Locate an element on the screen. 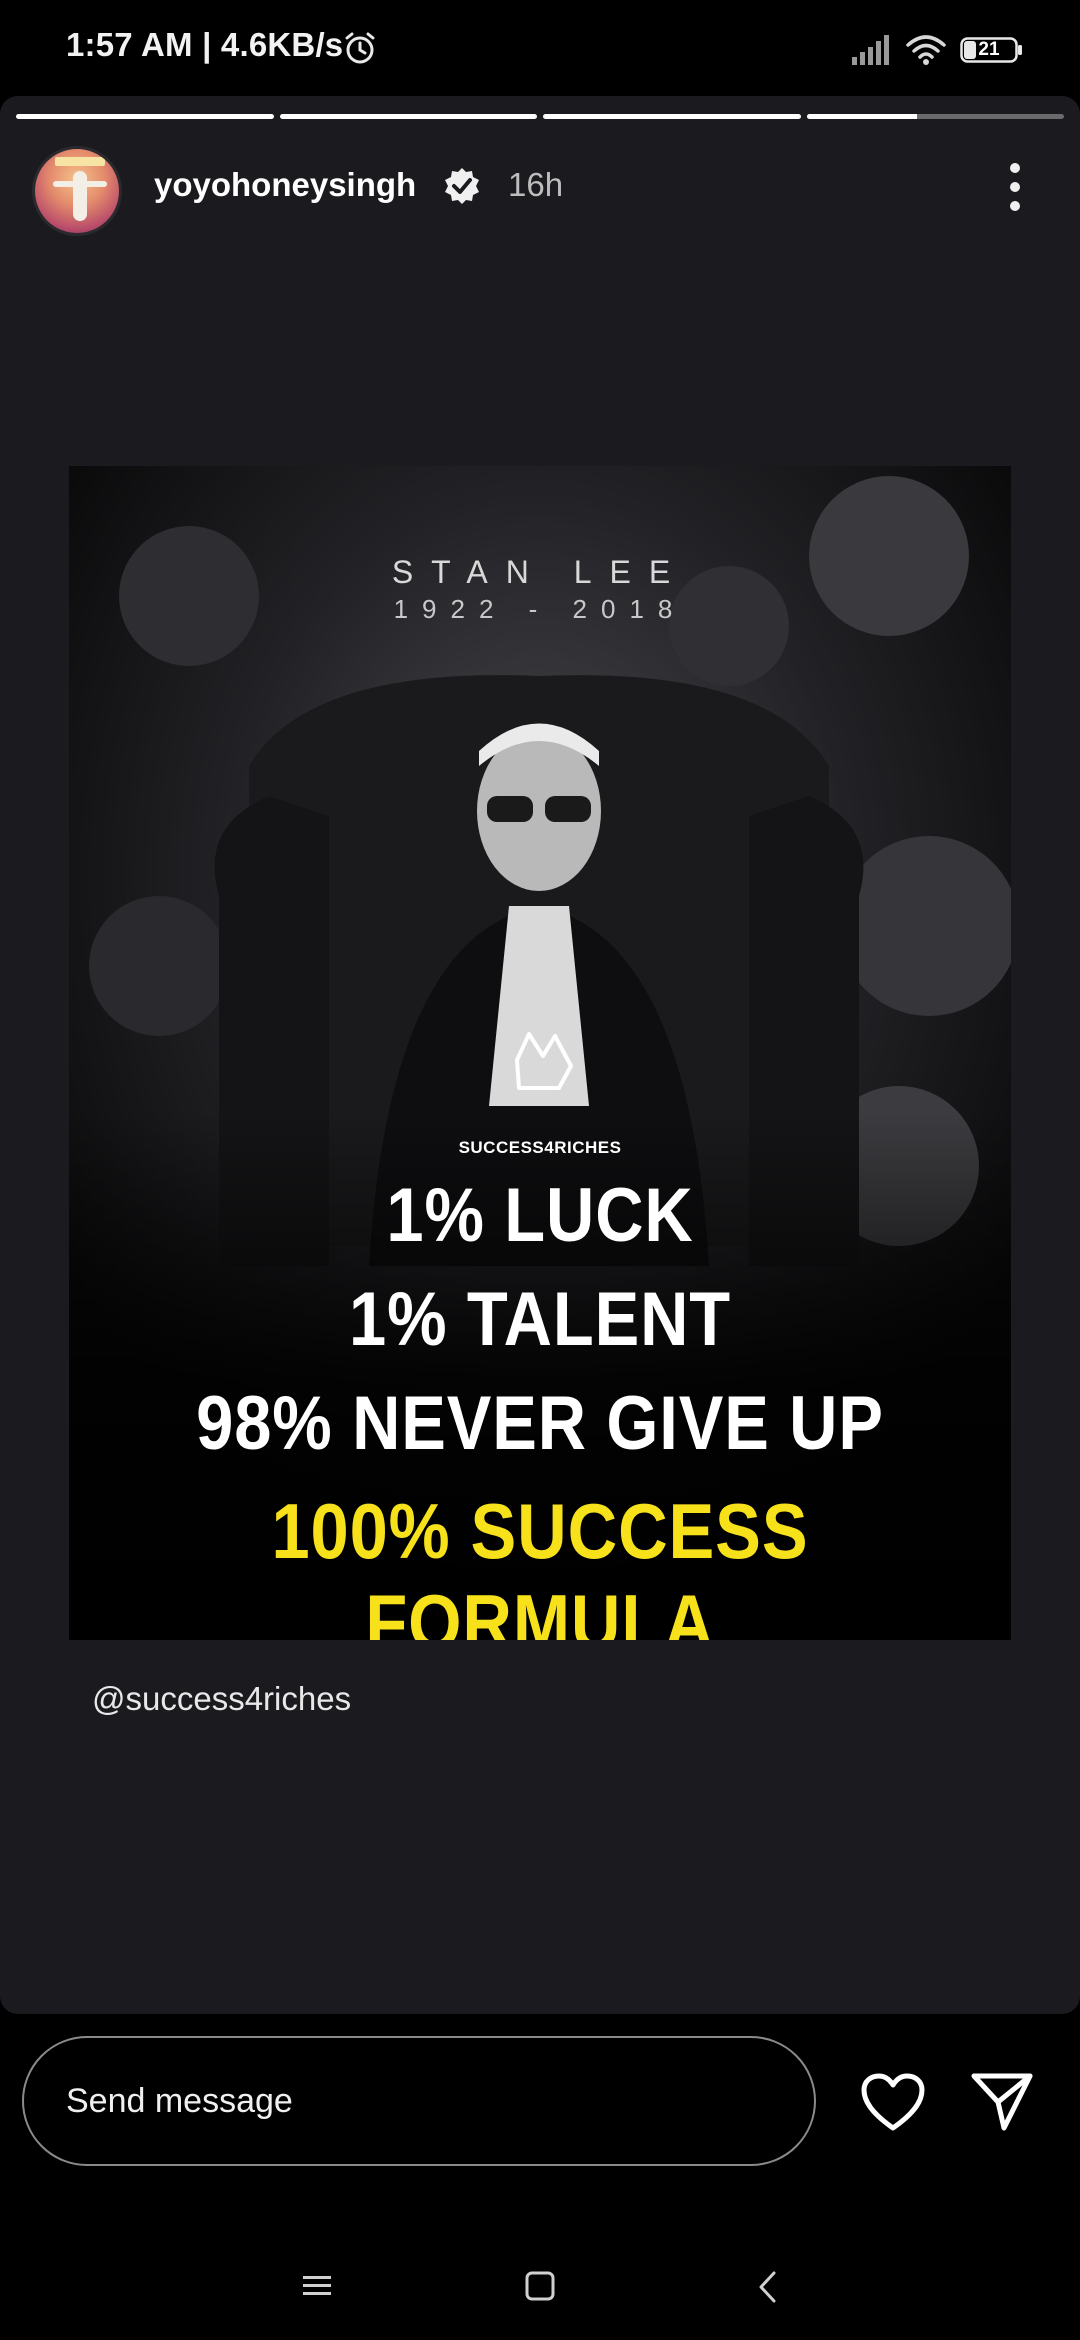 The image size is (1080, 2340). battery: 21 is located at coordinates (992, 50).